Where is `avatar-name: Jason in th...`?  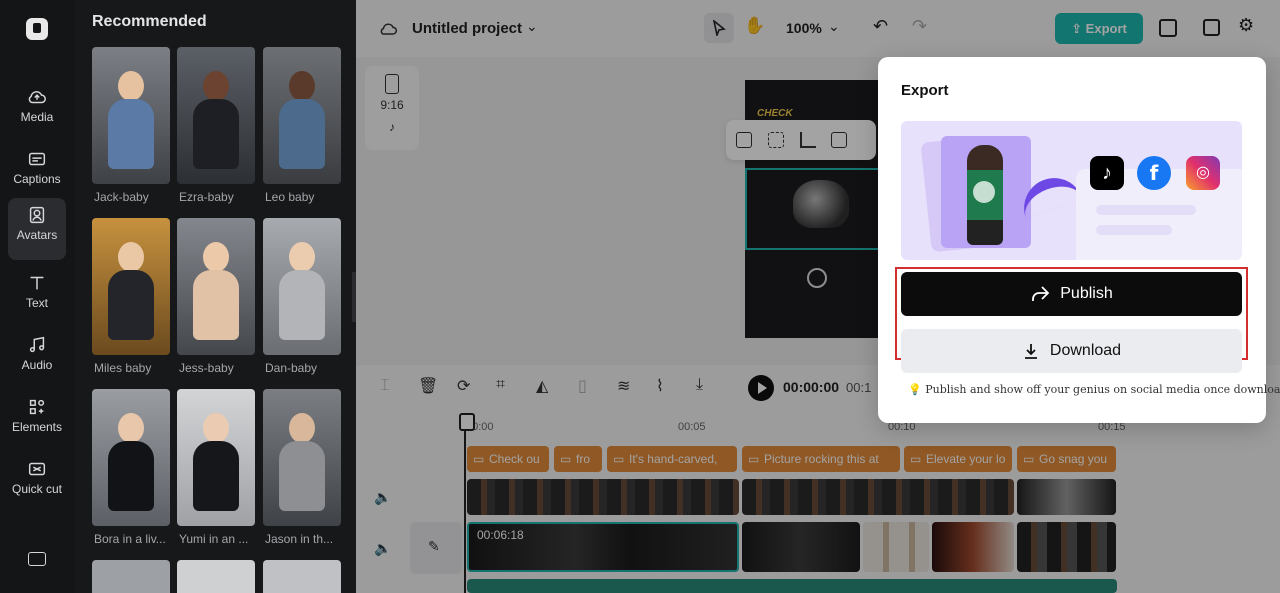
avatar-name: Jason in th... is located at coordinates (299, 539).